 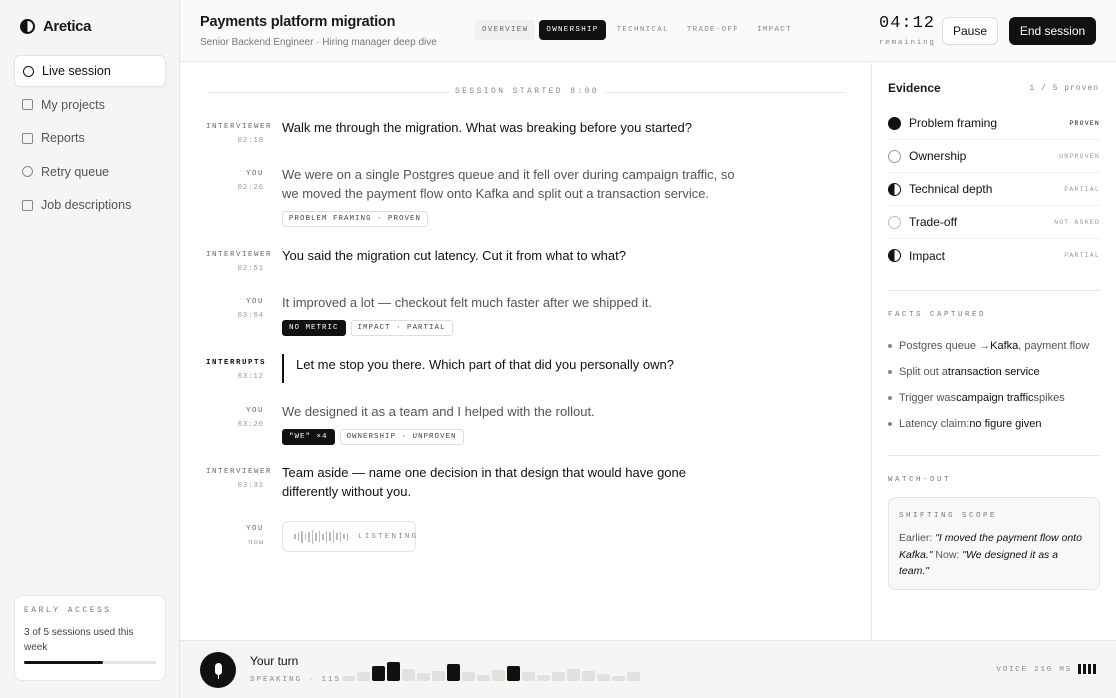 I want to click on sessions-used-text: 3 of 5 sessions used this week, so click(x=79, y=640).